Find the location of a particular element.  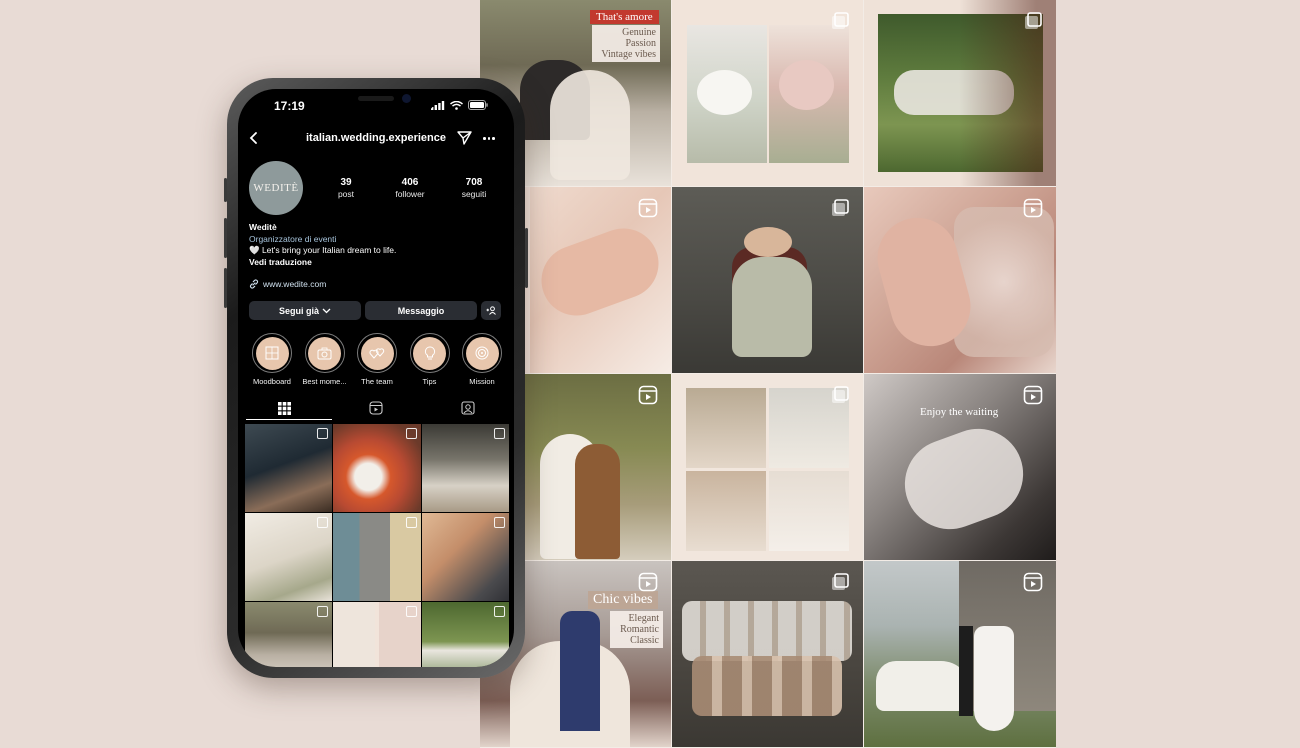

phone-side-button is located at coordinates (225, 190).